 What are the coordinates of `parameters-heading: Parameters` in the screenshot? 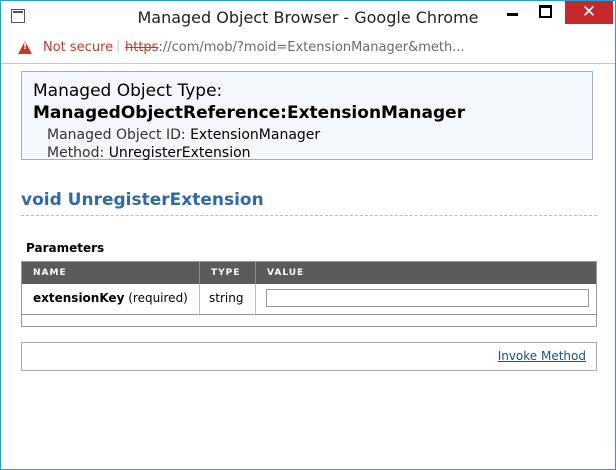 It's located at (65, 248).